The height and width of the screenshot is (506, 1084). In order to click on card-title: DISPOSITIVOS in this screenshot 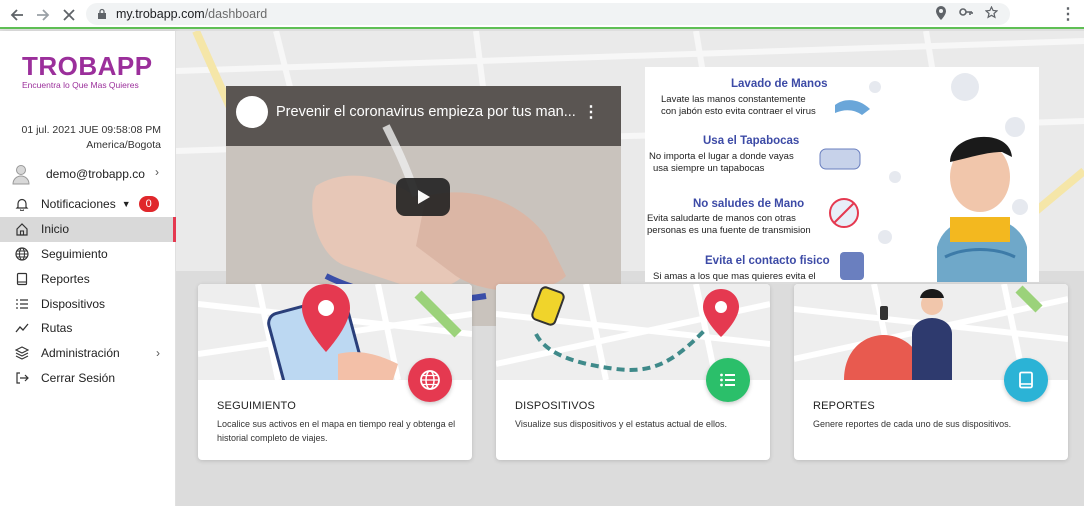, I will do `click(555, 406)`.